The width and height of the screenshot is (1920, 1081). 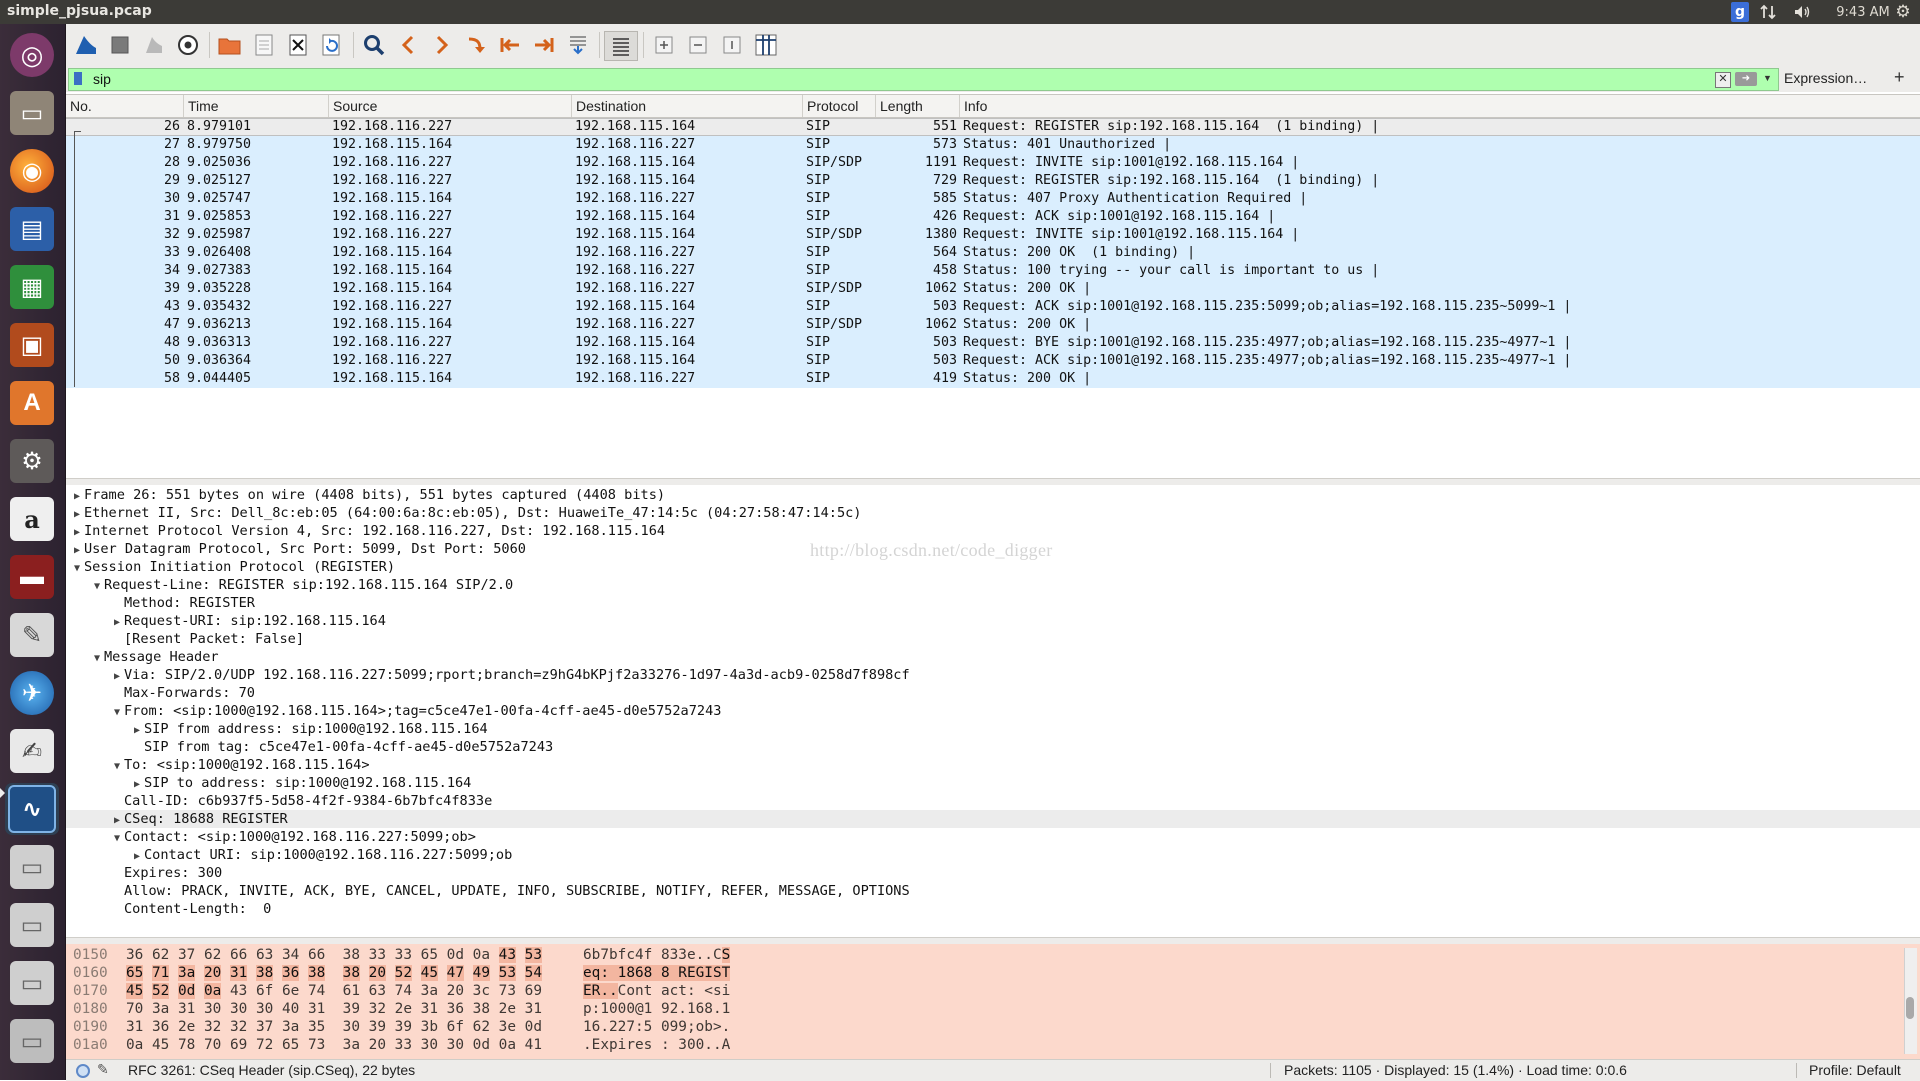 I want to click on go-to-packet-icon, so click(x=476, y=45).